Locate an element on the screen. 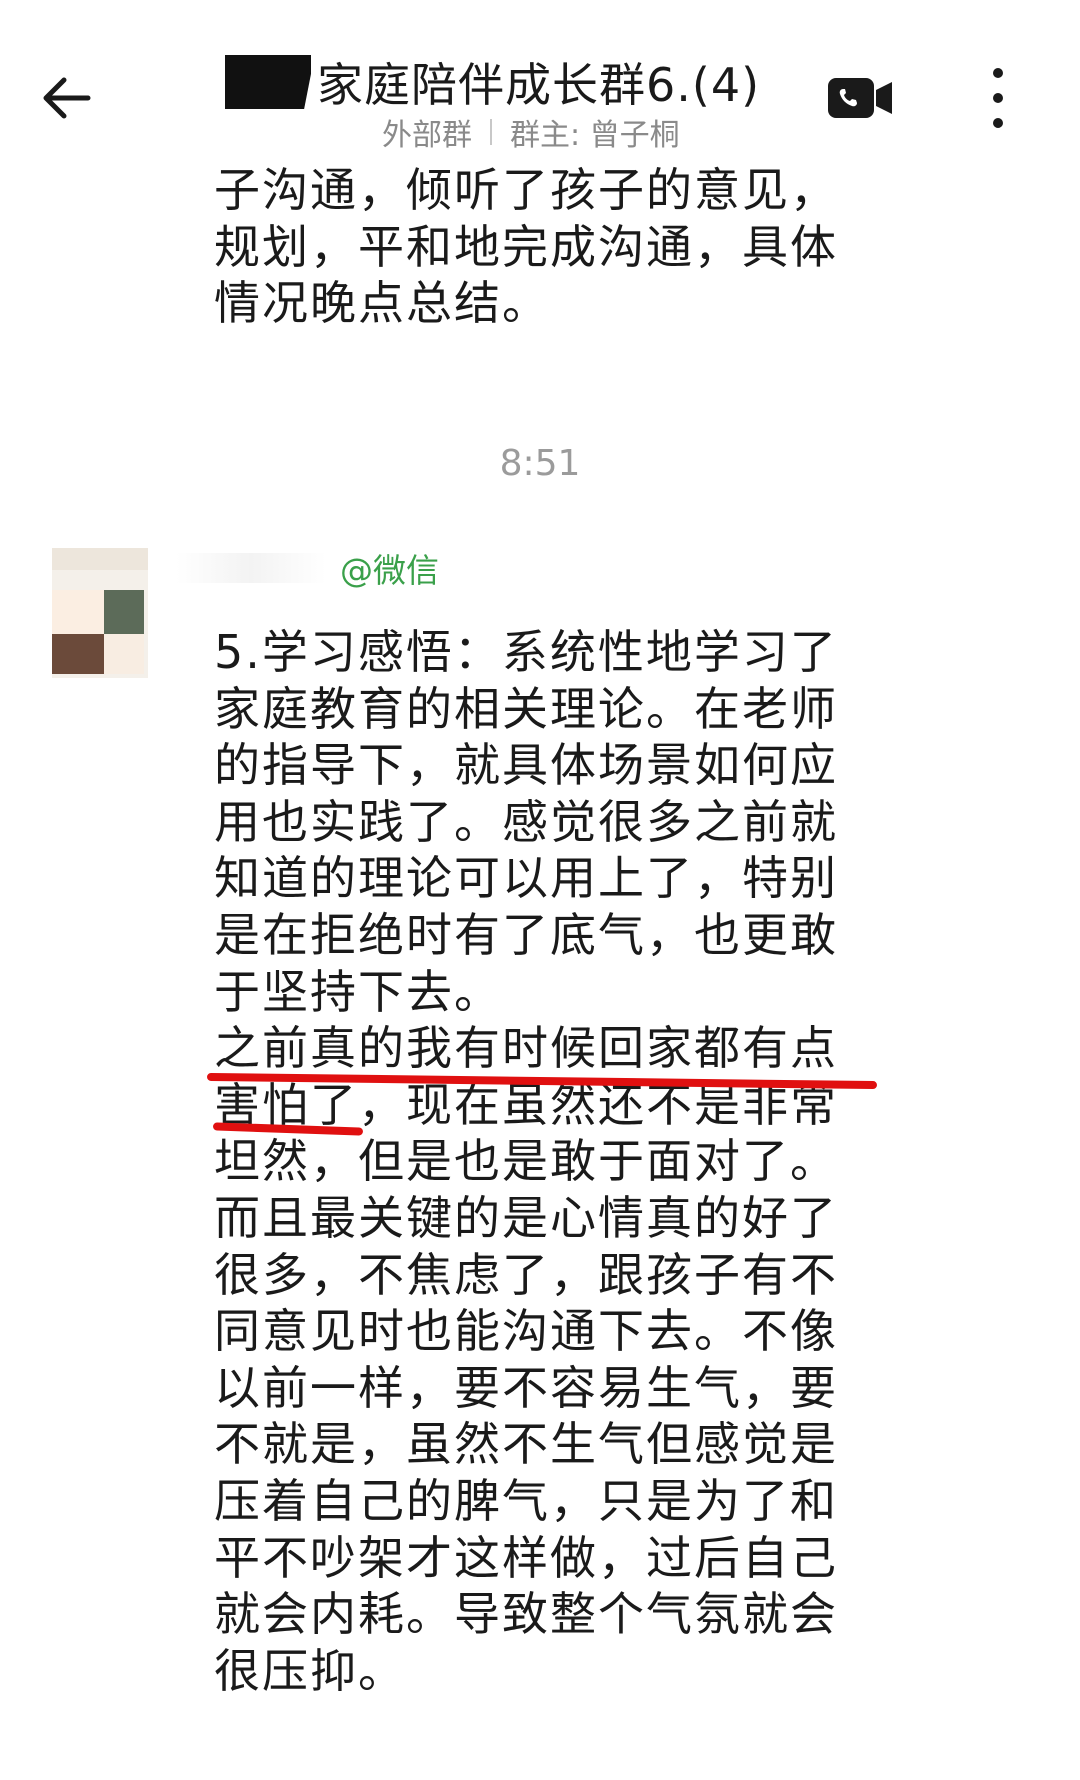 This screenshot has width=1080, height=1780. sender-row: @微信 is located at coordinates (307, 568).